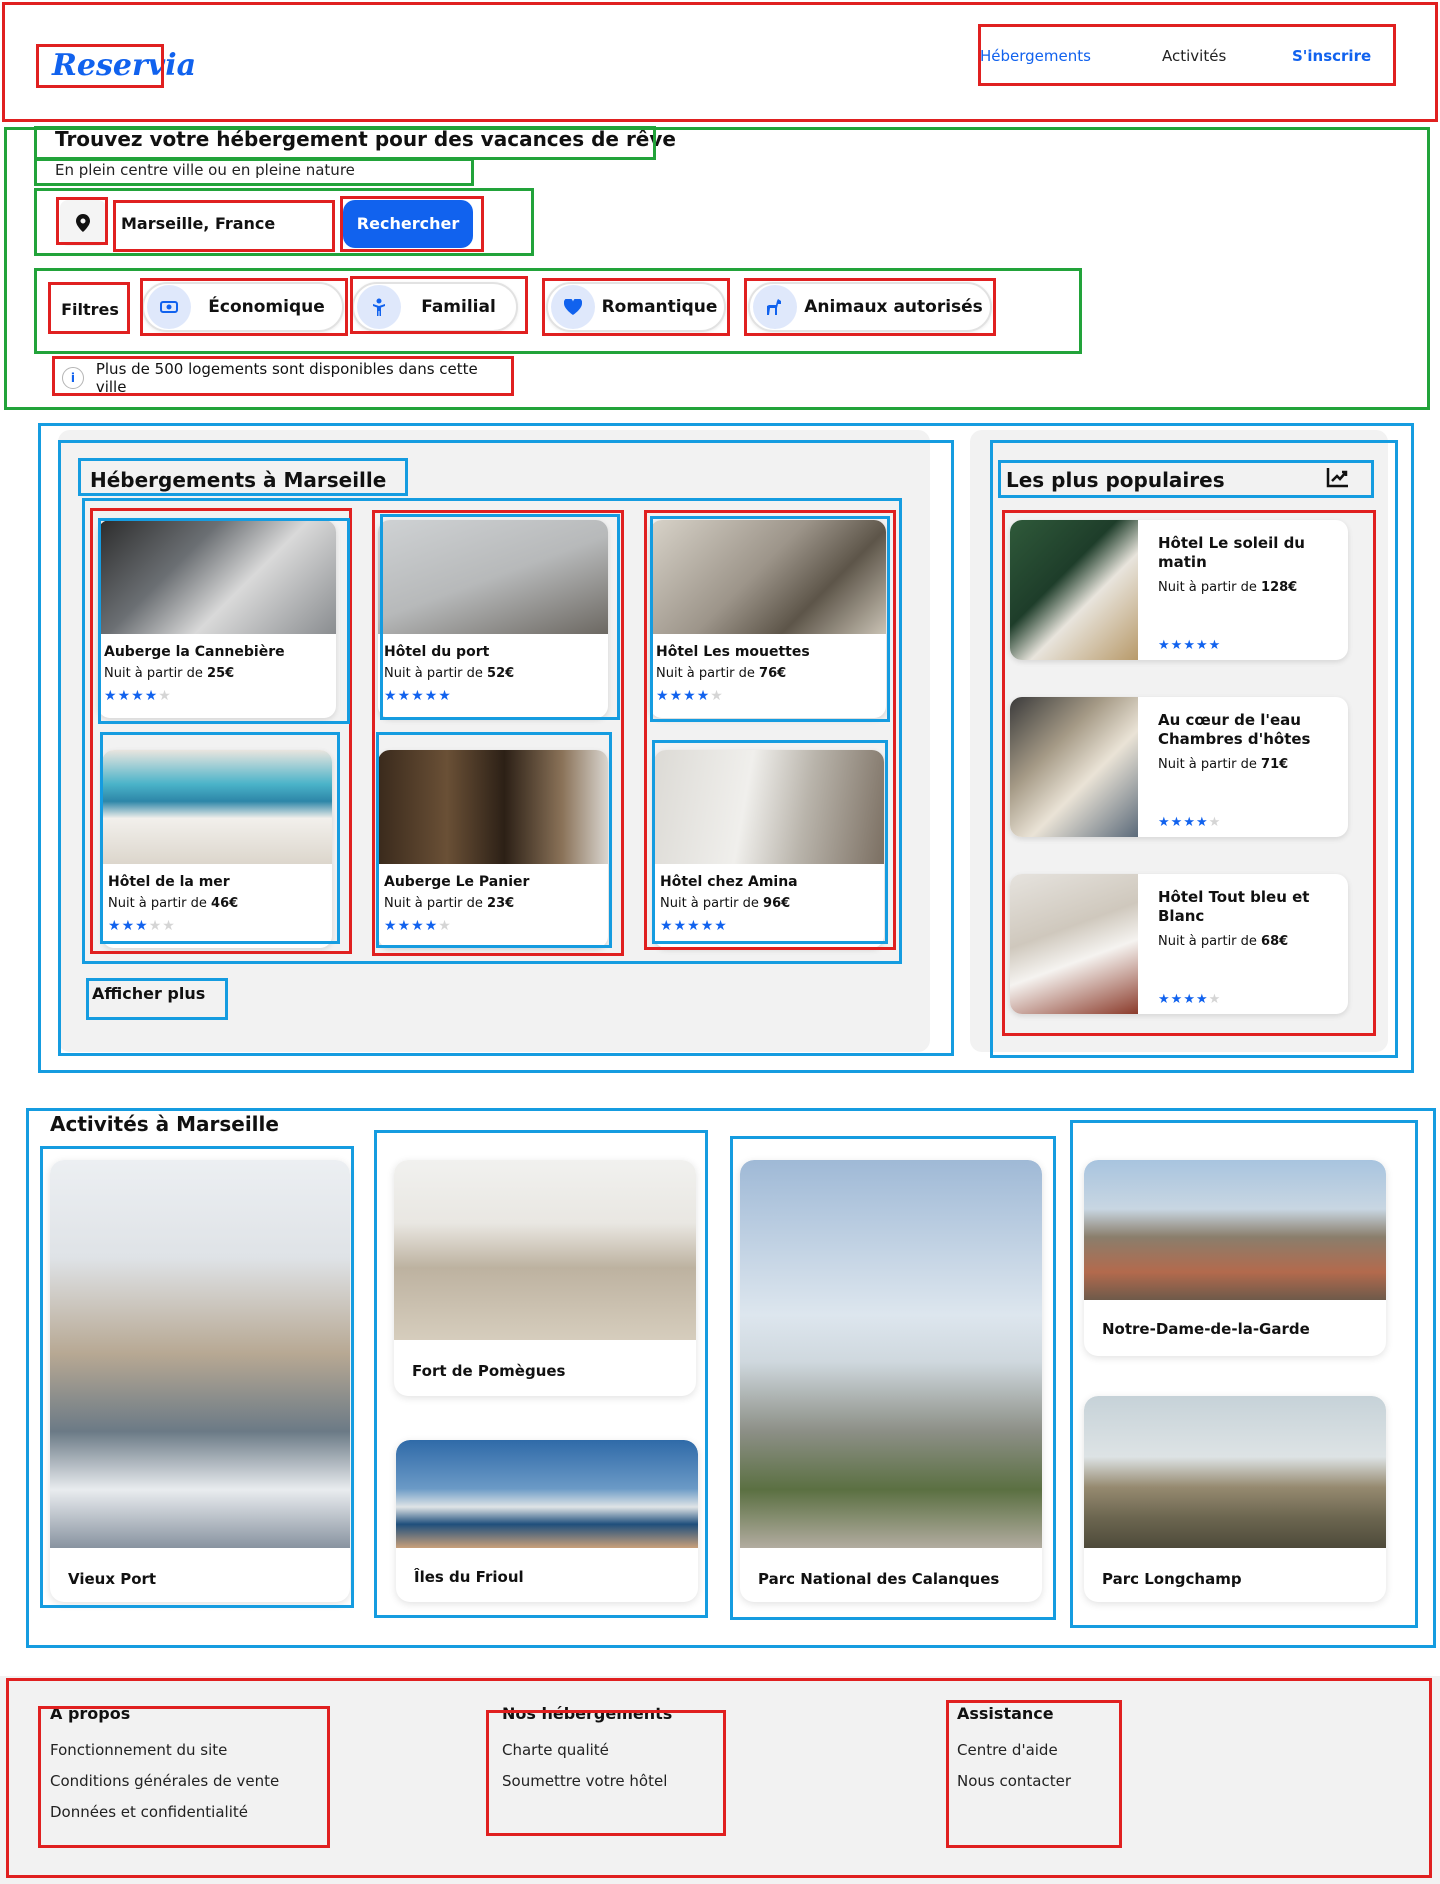  Describe the element at coordinates (1194, 56) in the screenshot. I see `nav-activites: Activités` at that location.